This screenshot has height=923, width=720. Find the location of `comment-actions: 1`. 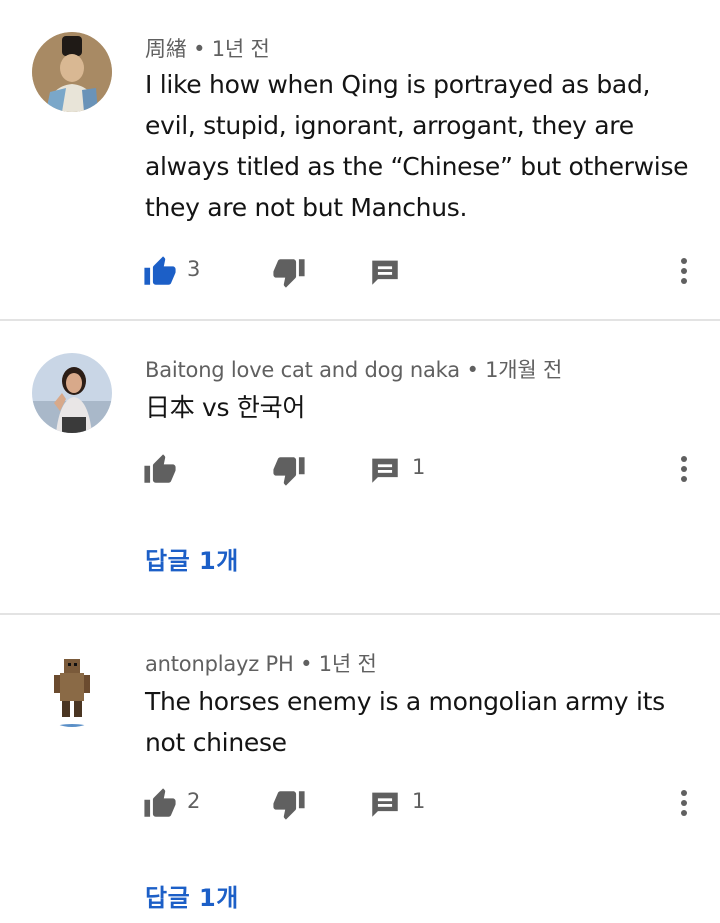

comment-actions: 1 is located at coordinates (360, 473).